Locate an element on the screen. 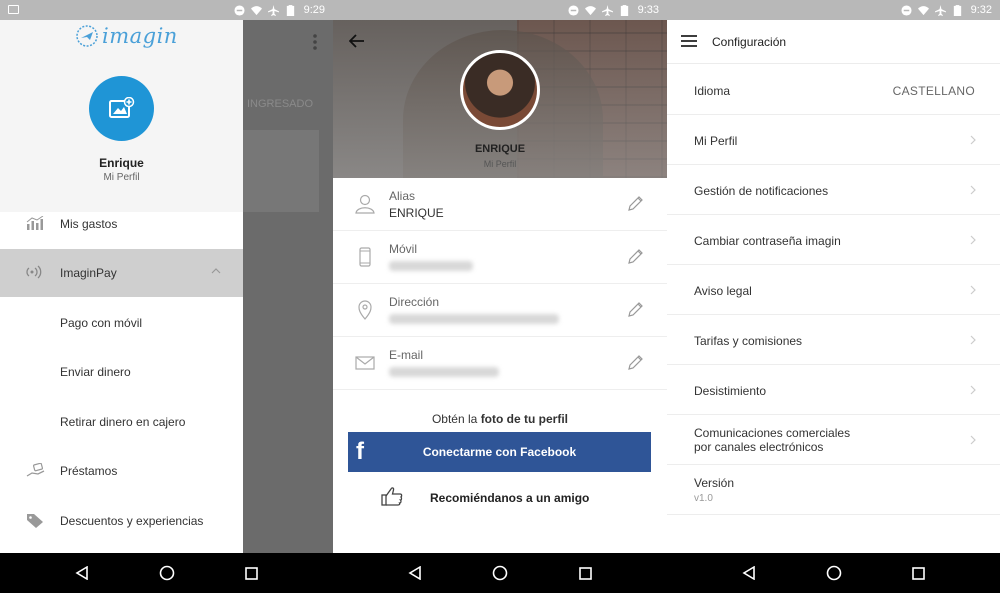 Image resolution: width=1000 pixels, height=593 pixels. menu-item-prestamos: Préstamos is located at coordinates (121, 471).